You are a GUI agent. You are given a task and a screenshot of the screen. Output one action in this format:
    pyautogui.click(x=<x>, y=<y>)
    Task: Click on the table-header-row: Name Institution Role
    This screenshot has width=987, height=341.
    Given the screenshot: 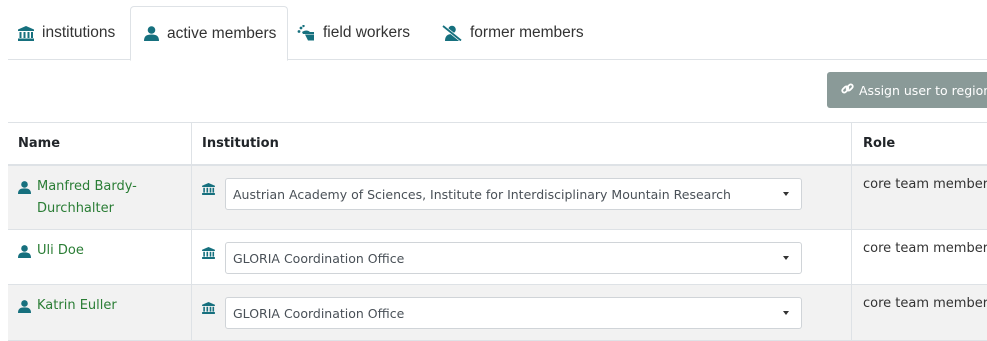 What is the action you would take?
    pyautogui.click(x=497, y=144)
    